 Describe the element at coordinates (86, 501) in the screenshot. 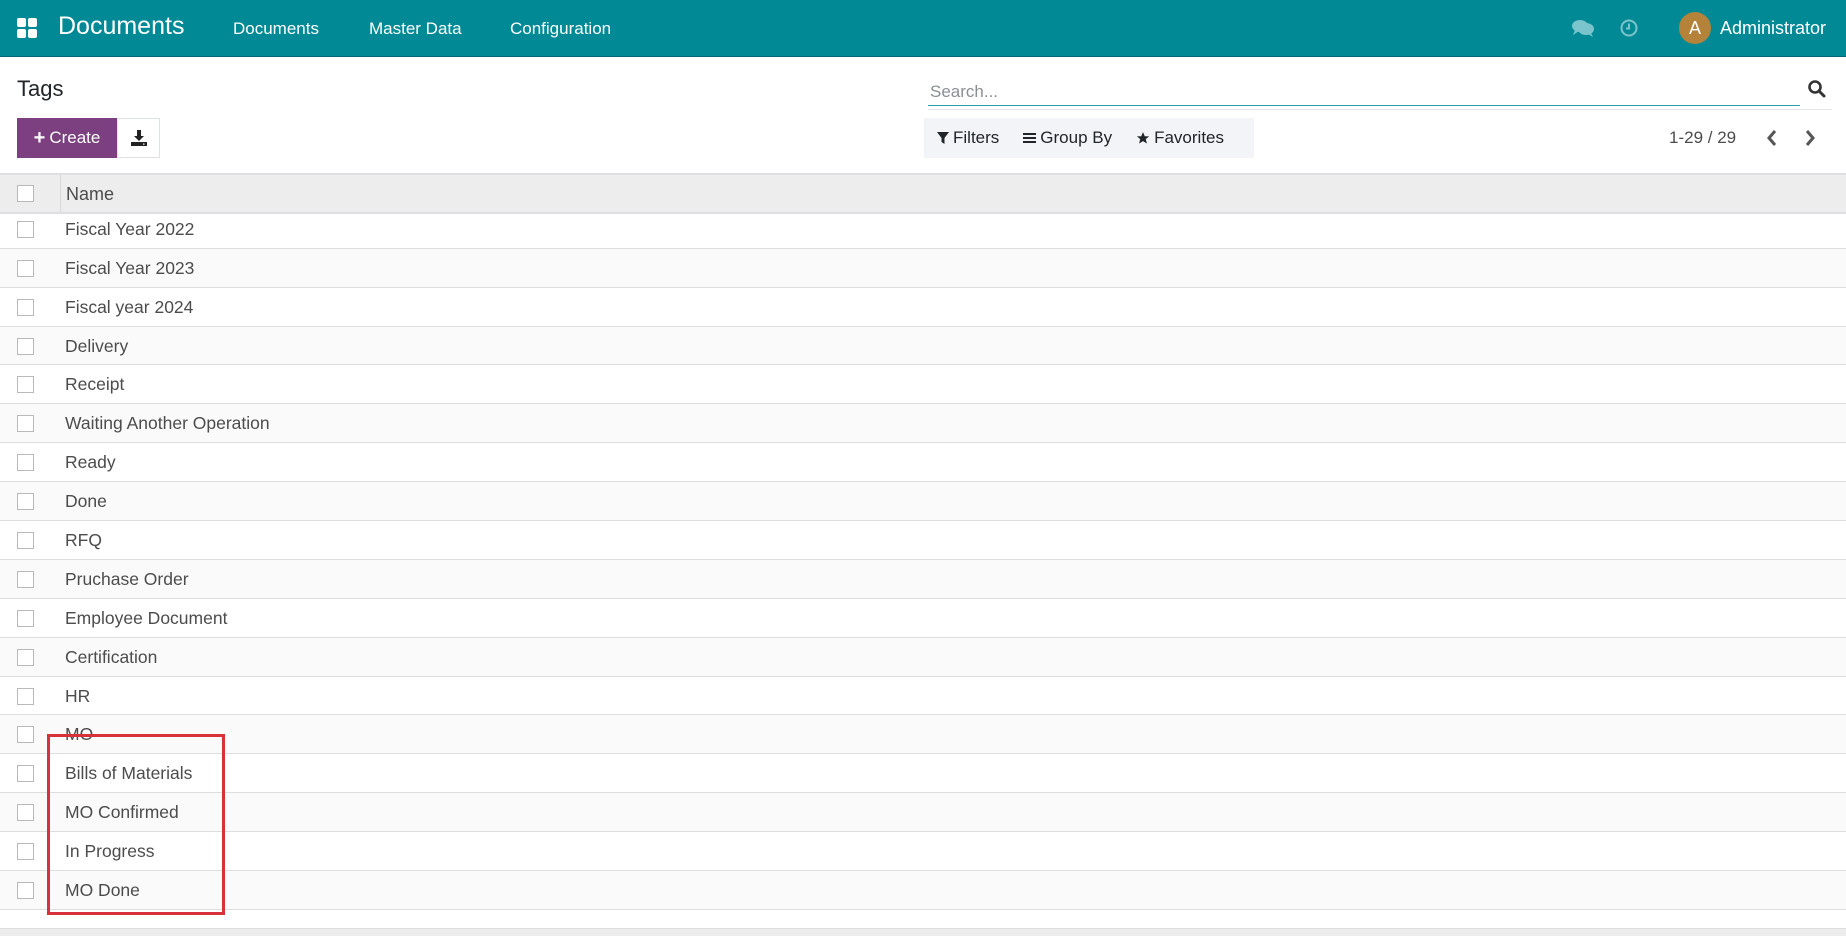

I see `cell-name: Done` at that location.